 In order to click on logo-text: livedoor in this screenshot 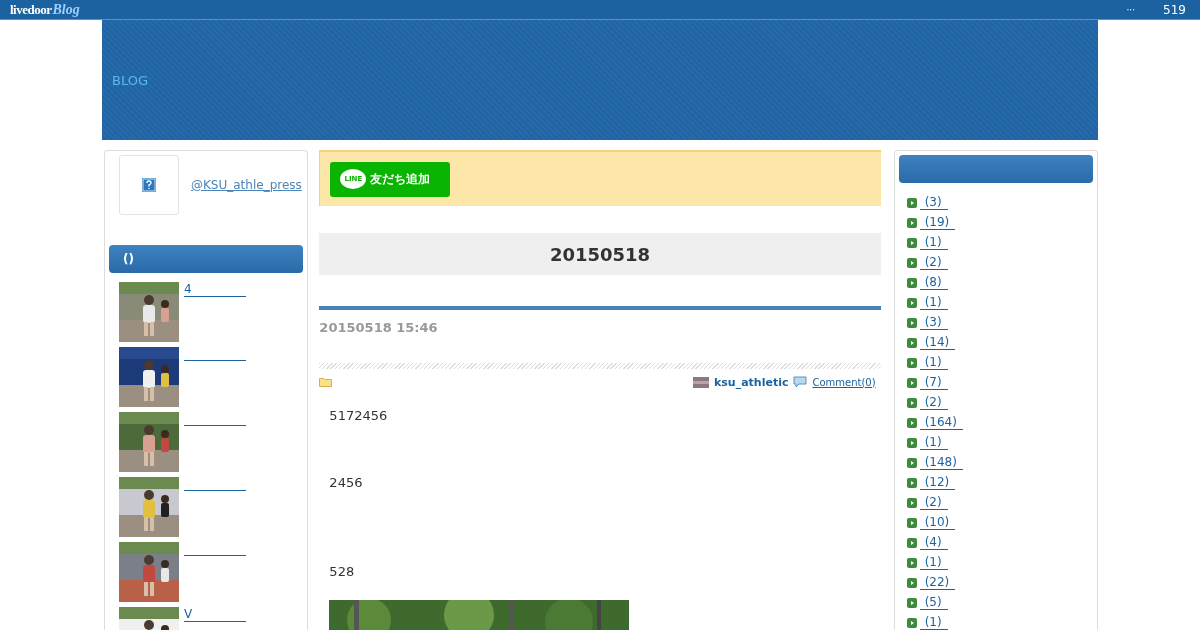, I will do `click(31, 9)`.